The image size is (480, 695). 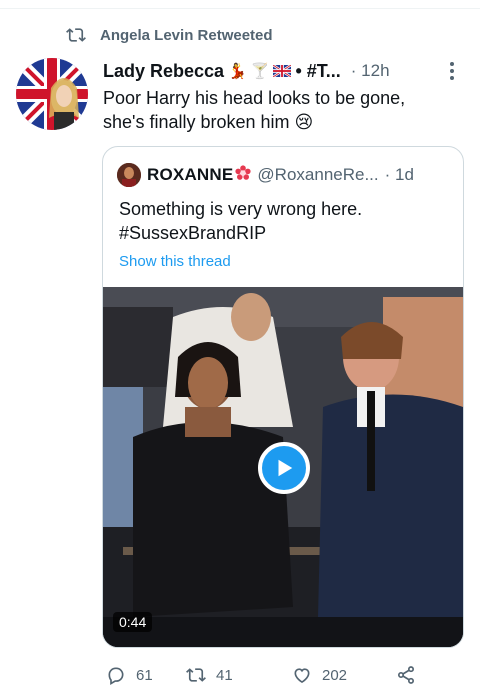 I want to click on uk-flag-emoji, so click(x=282, y=71).